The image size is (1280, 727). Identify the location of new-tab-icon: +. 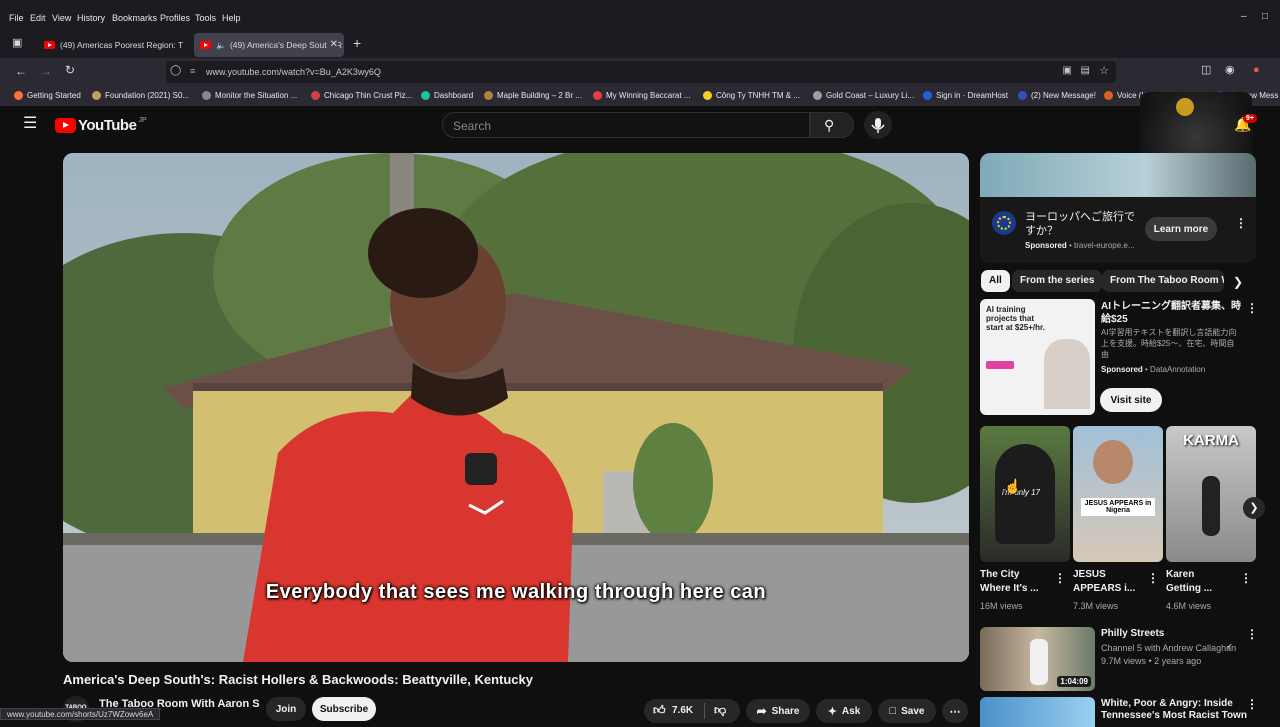
(357, 43).